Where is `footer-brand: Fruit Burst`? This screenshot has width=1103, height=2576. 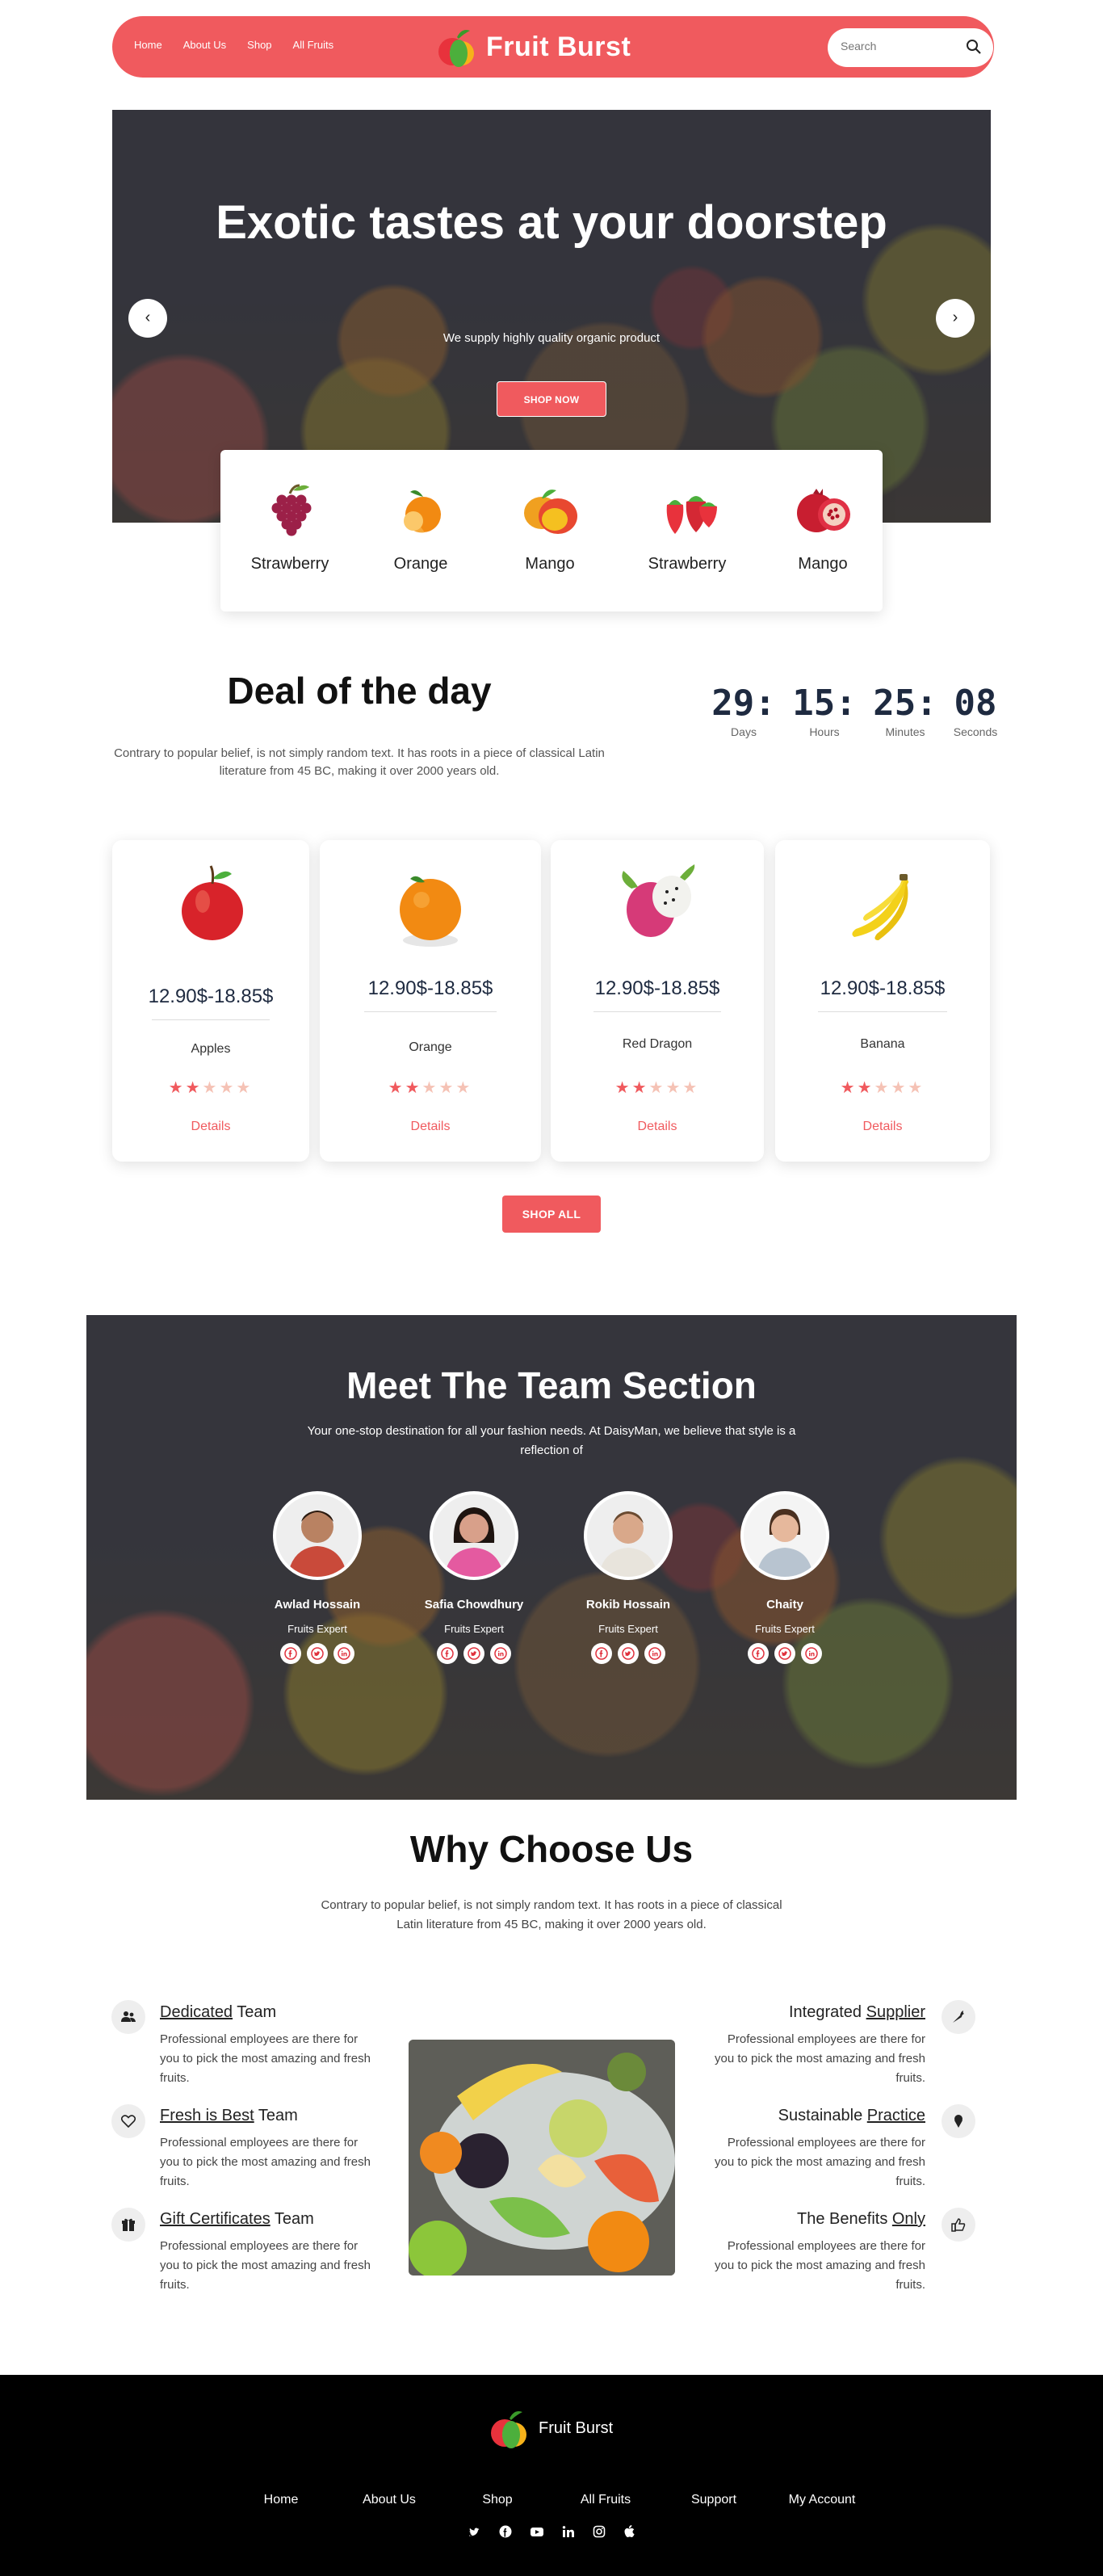
footer-brand: Fruit Burst is located at coordinates (550, 2428).